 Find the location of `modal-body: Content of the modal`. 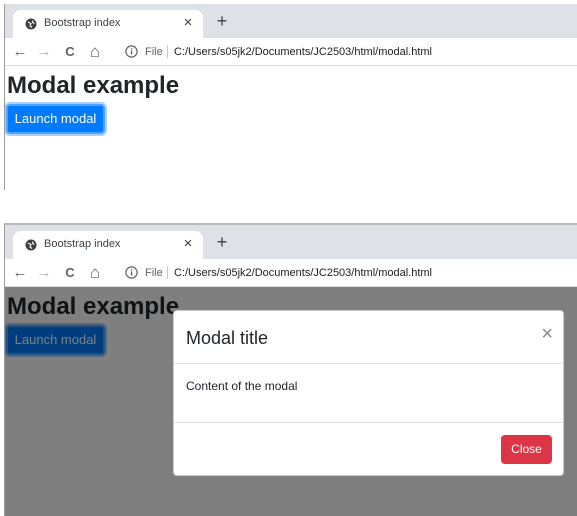

modal-body: Content of the modal is located at coordinates (242, 386).